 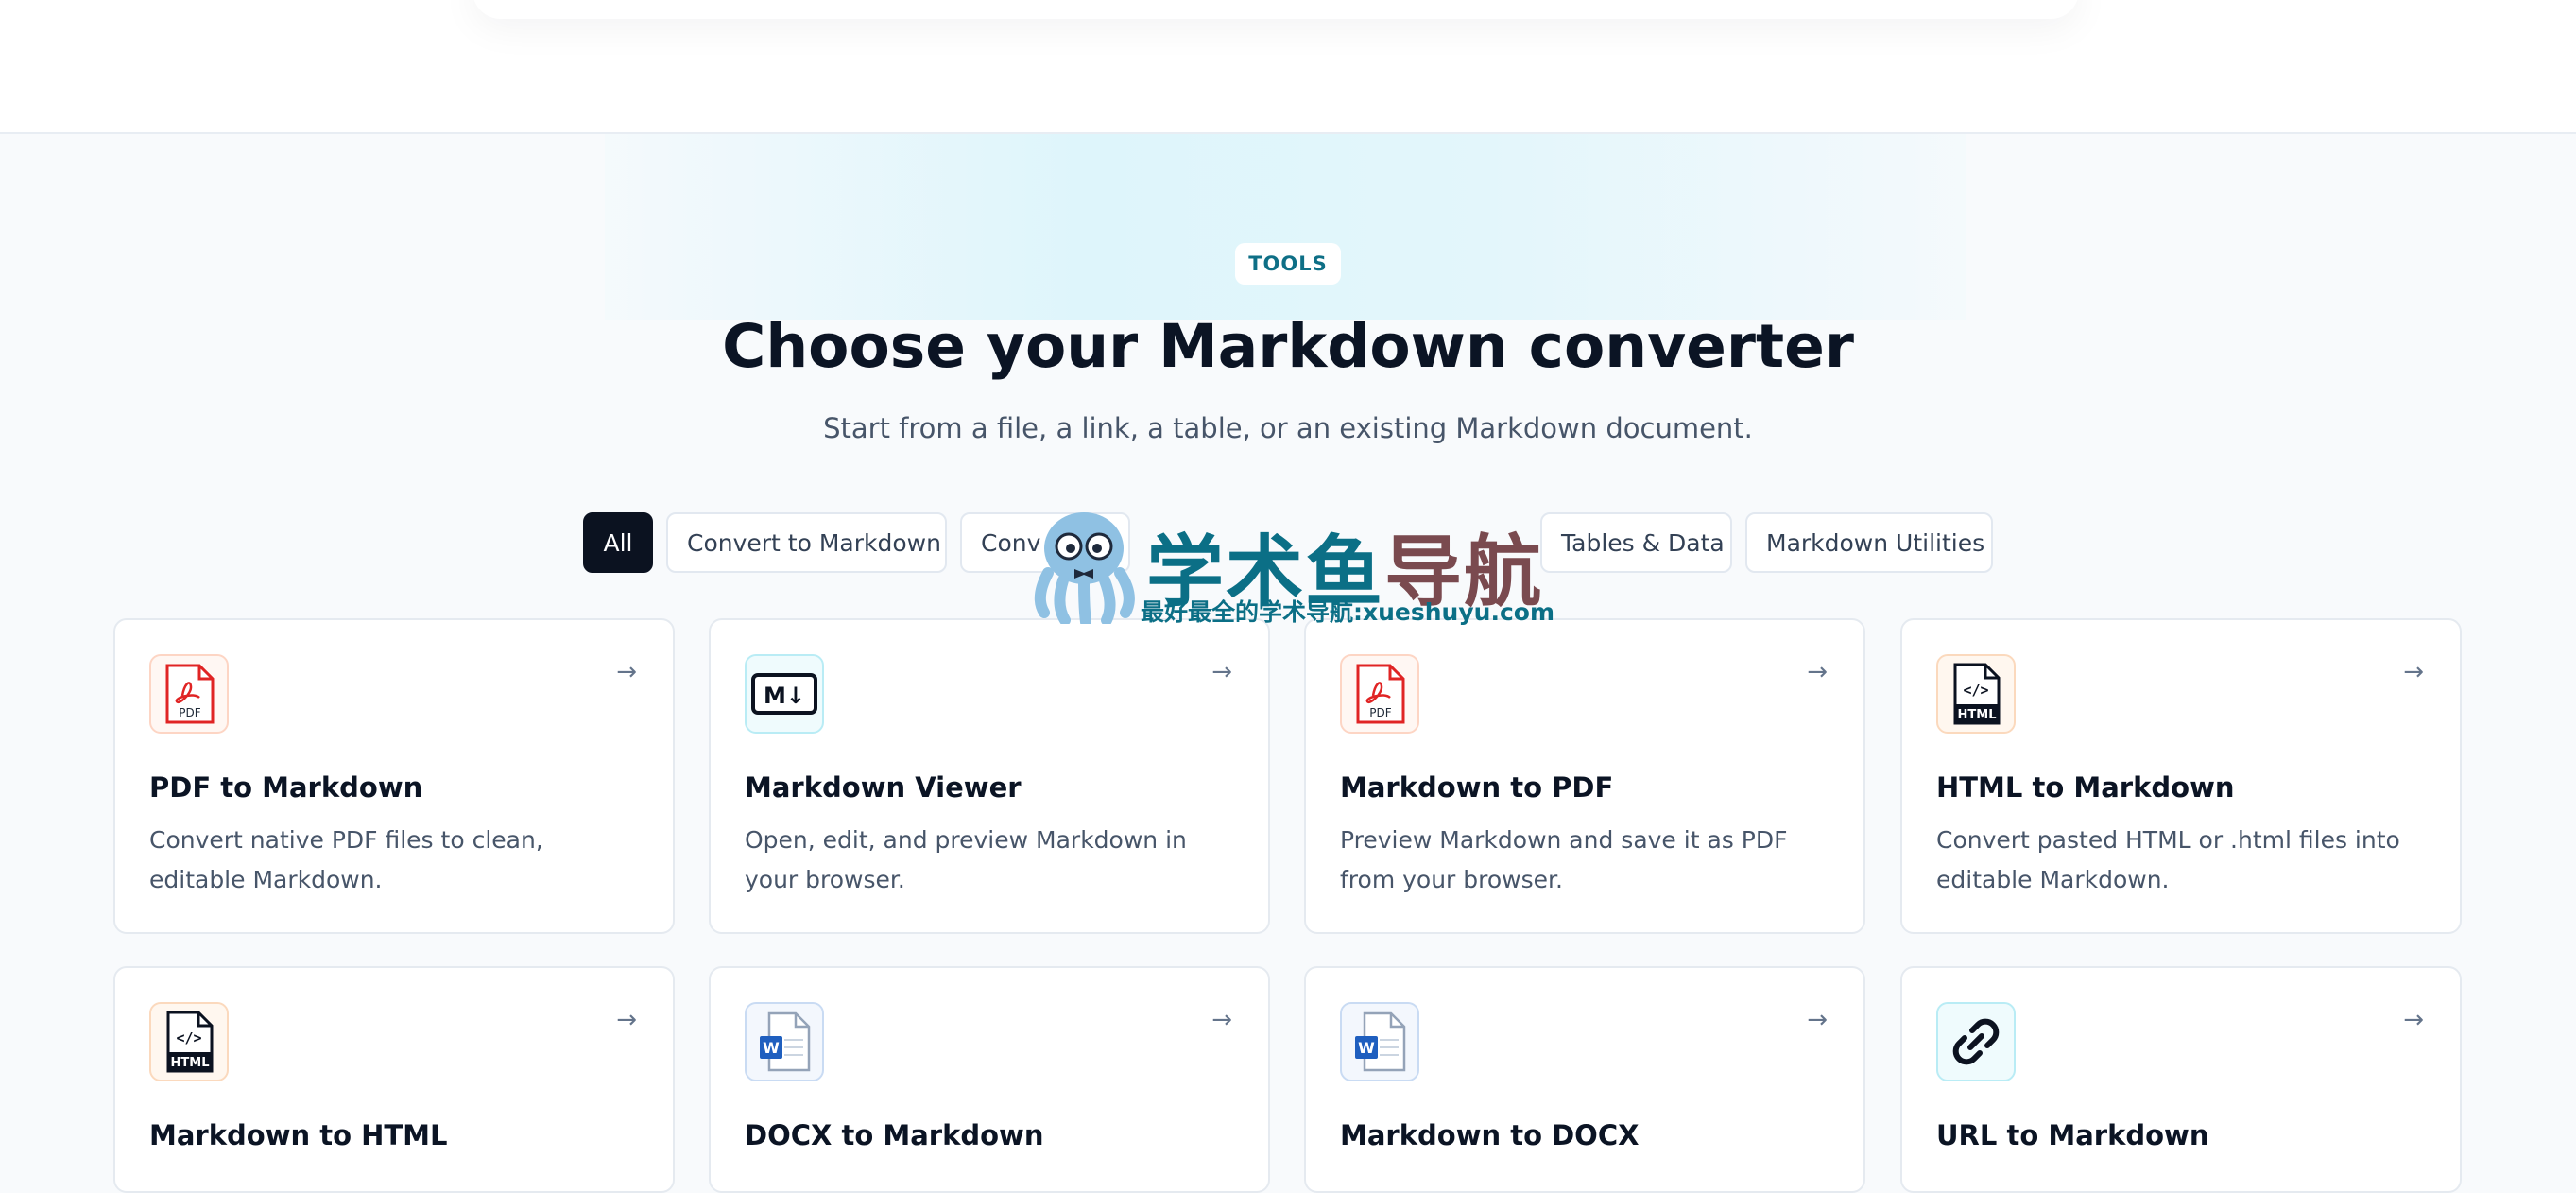 I want to click on card-title: DOCX to Markdown, so click(x=894, y=1135).